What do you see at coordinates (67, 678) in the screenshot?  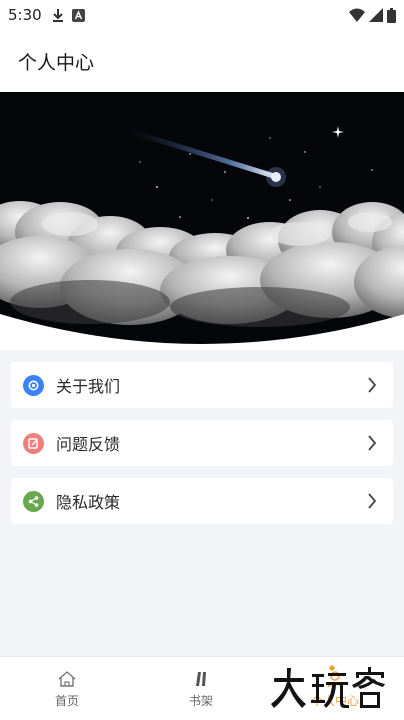 I see `home-icon` at bounding box center [67, 678].